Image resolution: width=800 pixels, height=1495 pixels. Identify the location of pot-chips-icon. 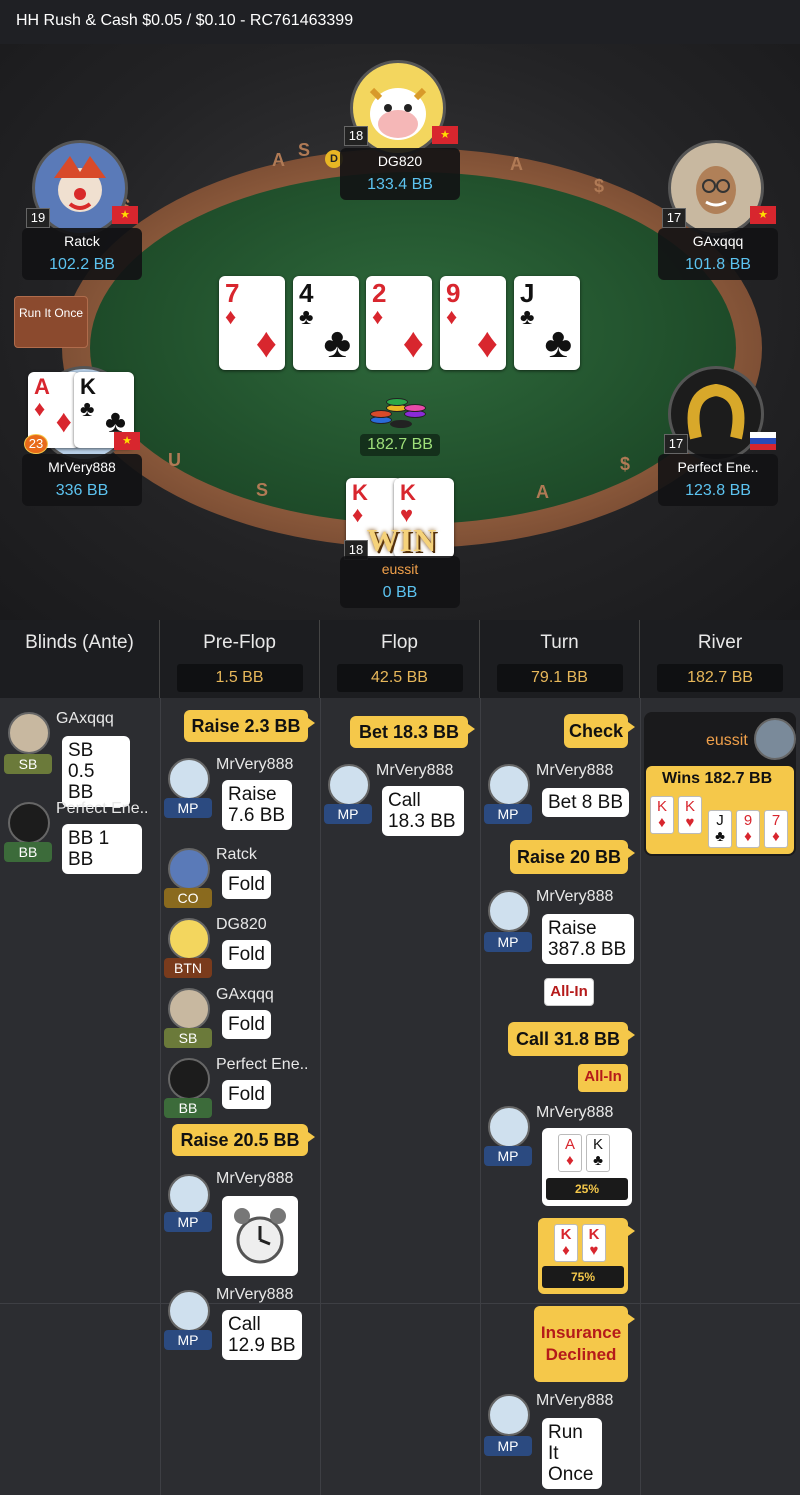
(401, 414).